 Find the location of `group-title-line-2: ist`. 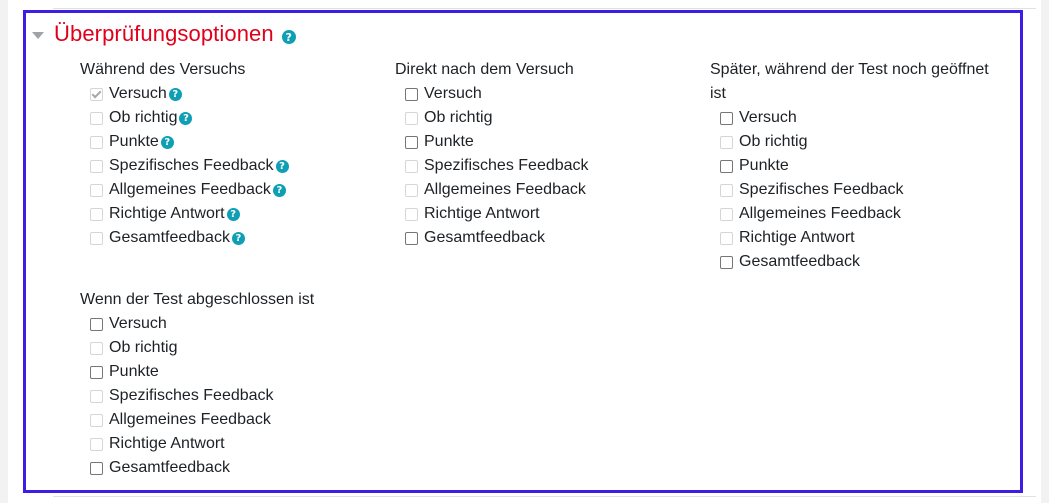

group-title-line-2: ist is located at coordinates (718, 93).